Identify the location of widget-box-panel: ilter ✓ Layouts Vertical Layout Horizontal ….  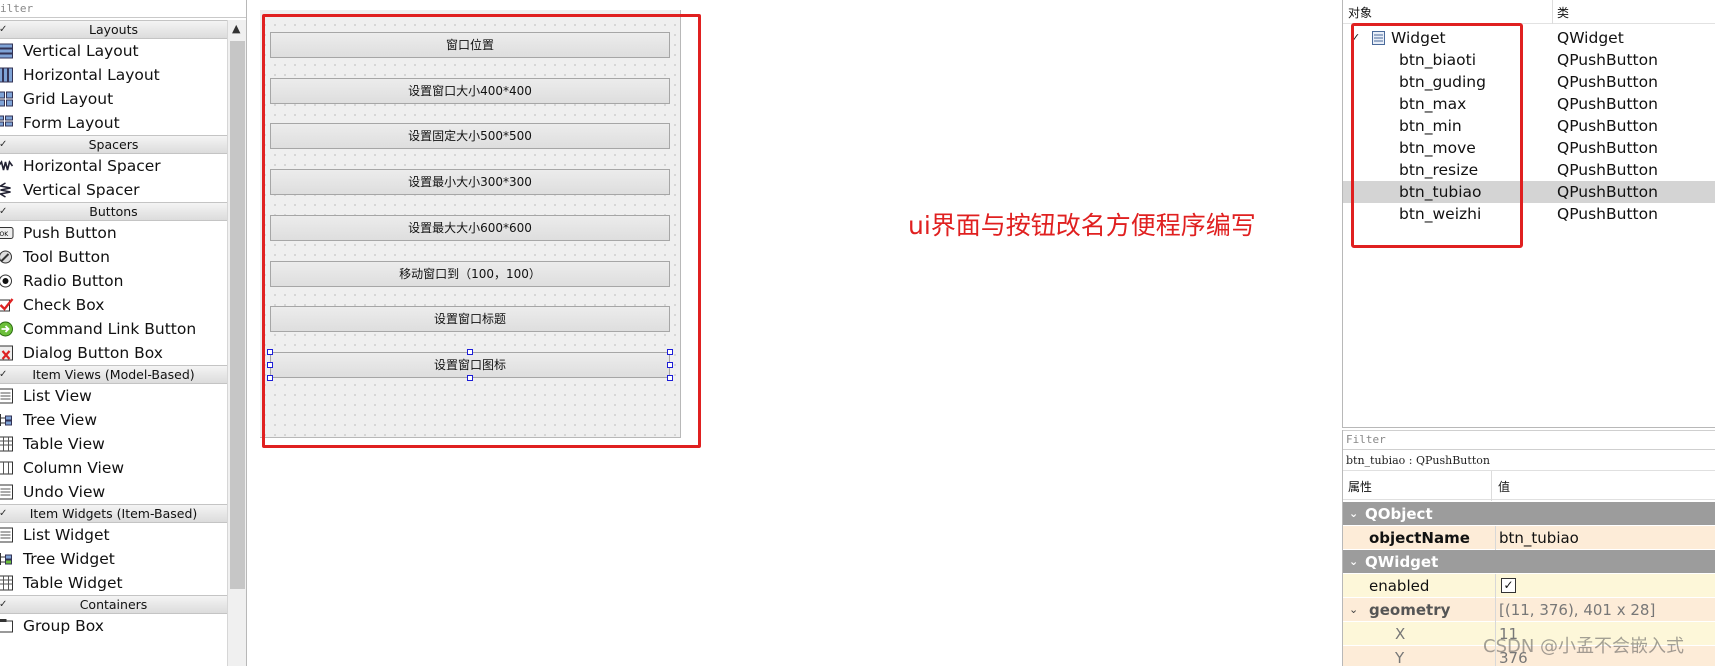
(123, 333).